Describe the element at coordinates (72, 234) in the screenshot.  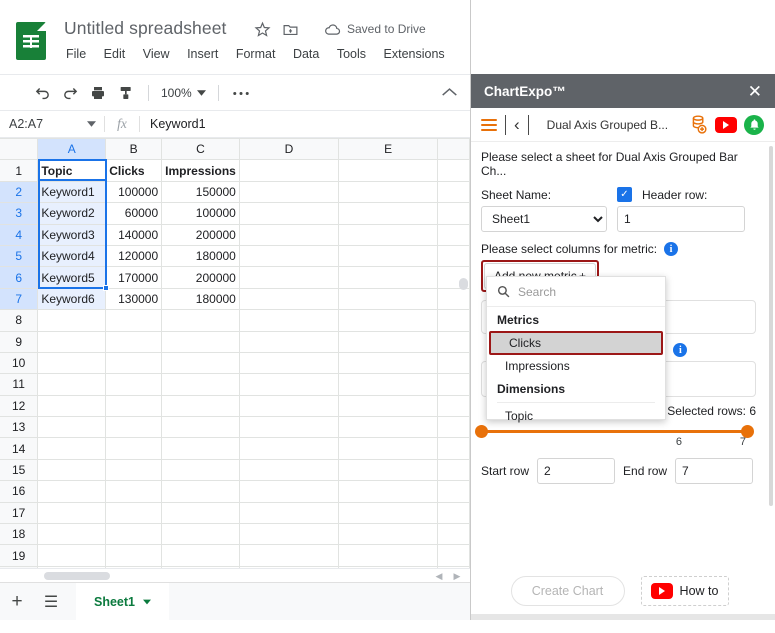
I see `cell-a4: Keyword3` at that location.